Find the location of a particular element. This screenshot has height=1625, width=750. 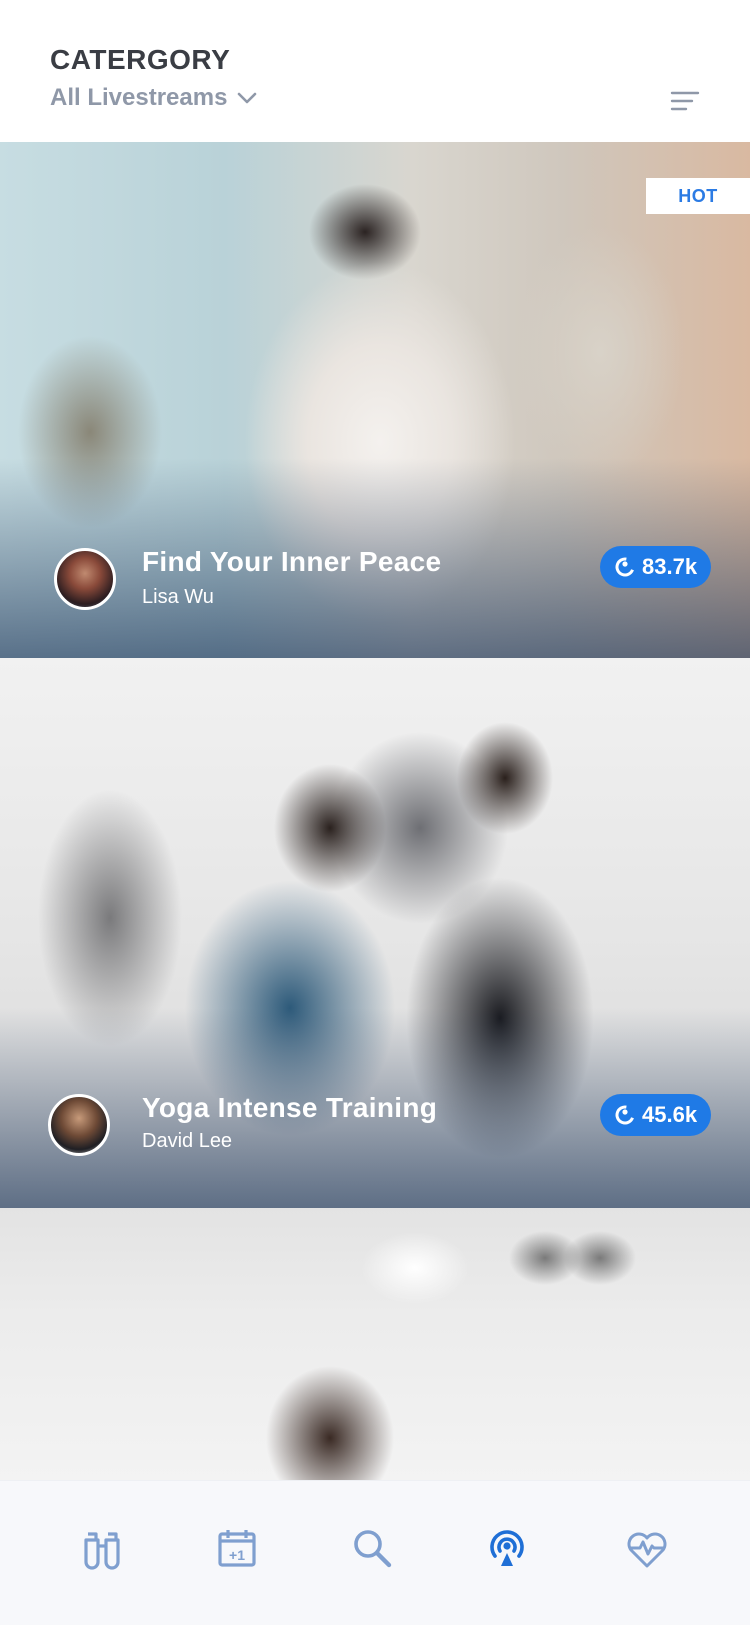

binoculars-icon is located at coordinates (102, 1551).